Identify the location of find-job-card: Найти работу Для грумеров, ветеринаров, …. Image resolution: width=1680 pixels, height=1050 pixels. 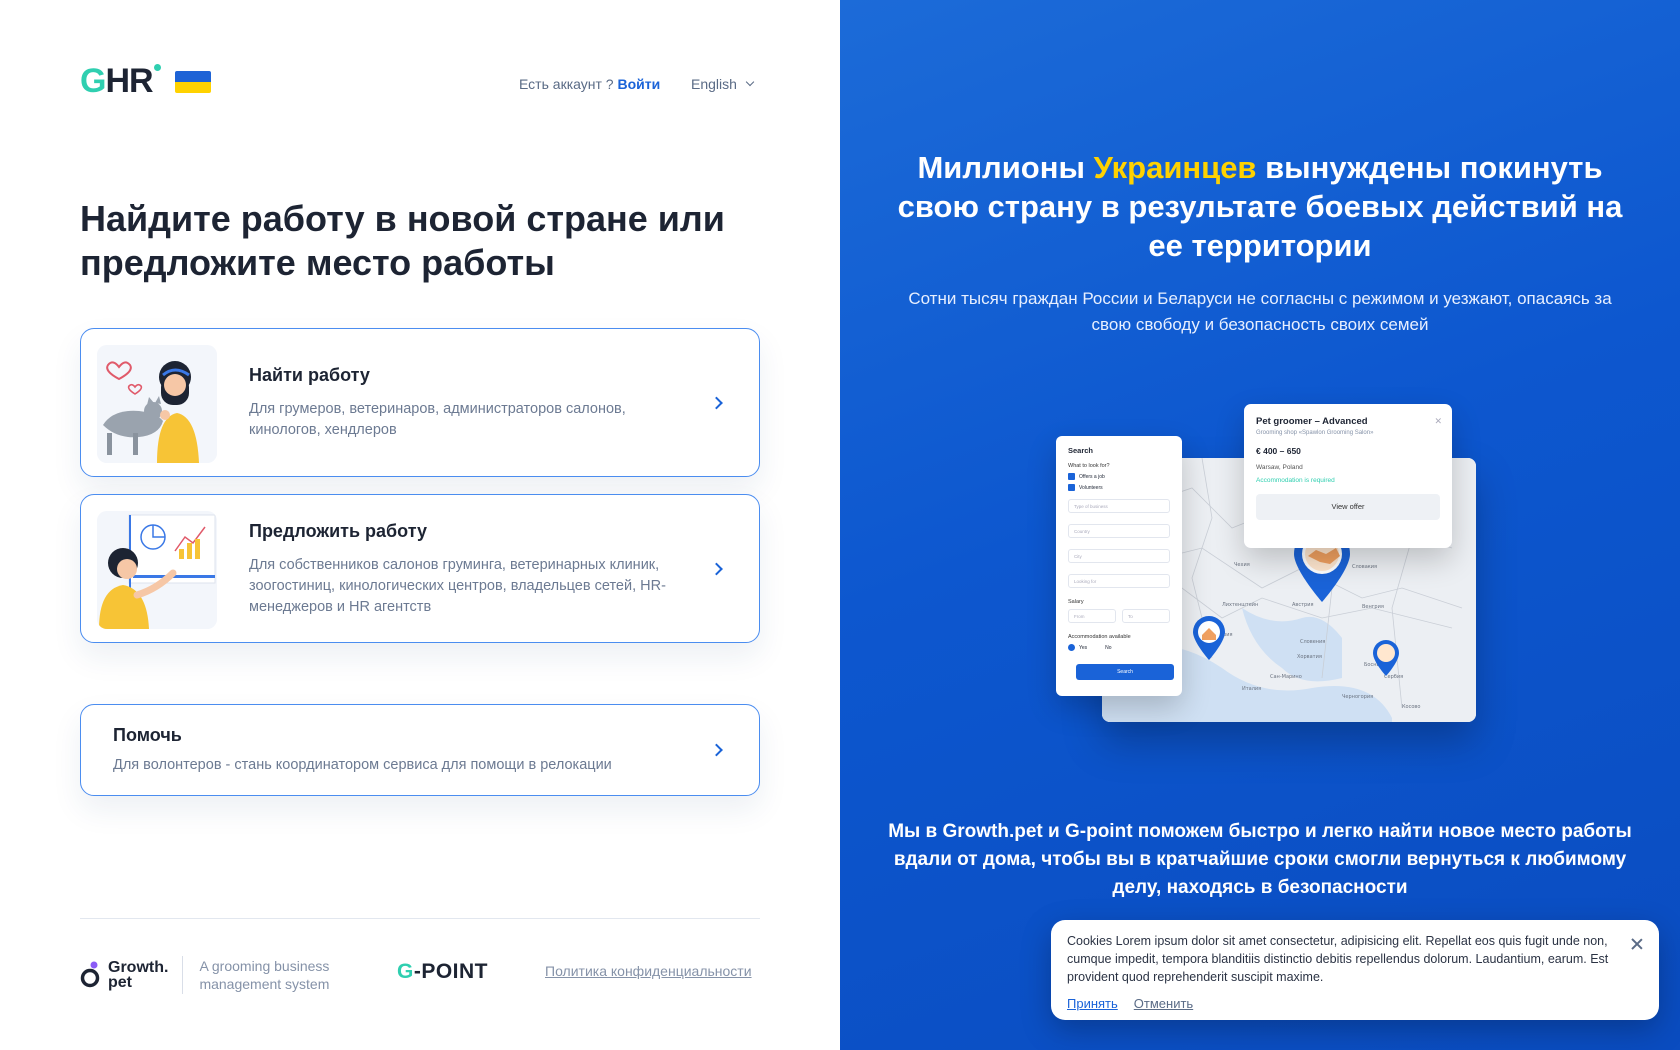
(420, 402).